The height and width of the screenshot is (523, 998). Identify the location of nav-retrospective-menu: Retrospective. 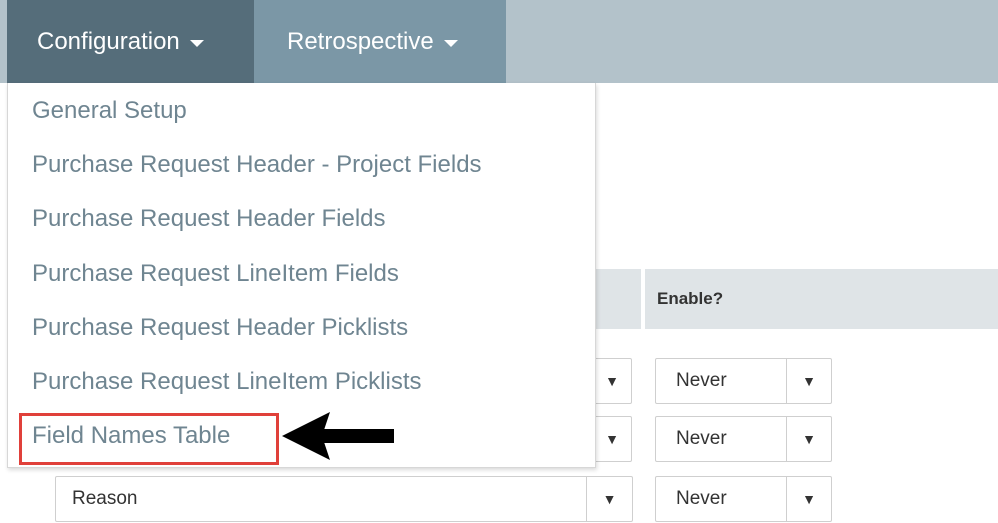
(380, 41).